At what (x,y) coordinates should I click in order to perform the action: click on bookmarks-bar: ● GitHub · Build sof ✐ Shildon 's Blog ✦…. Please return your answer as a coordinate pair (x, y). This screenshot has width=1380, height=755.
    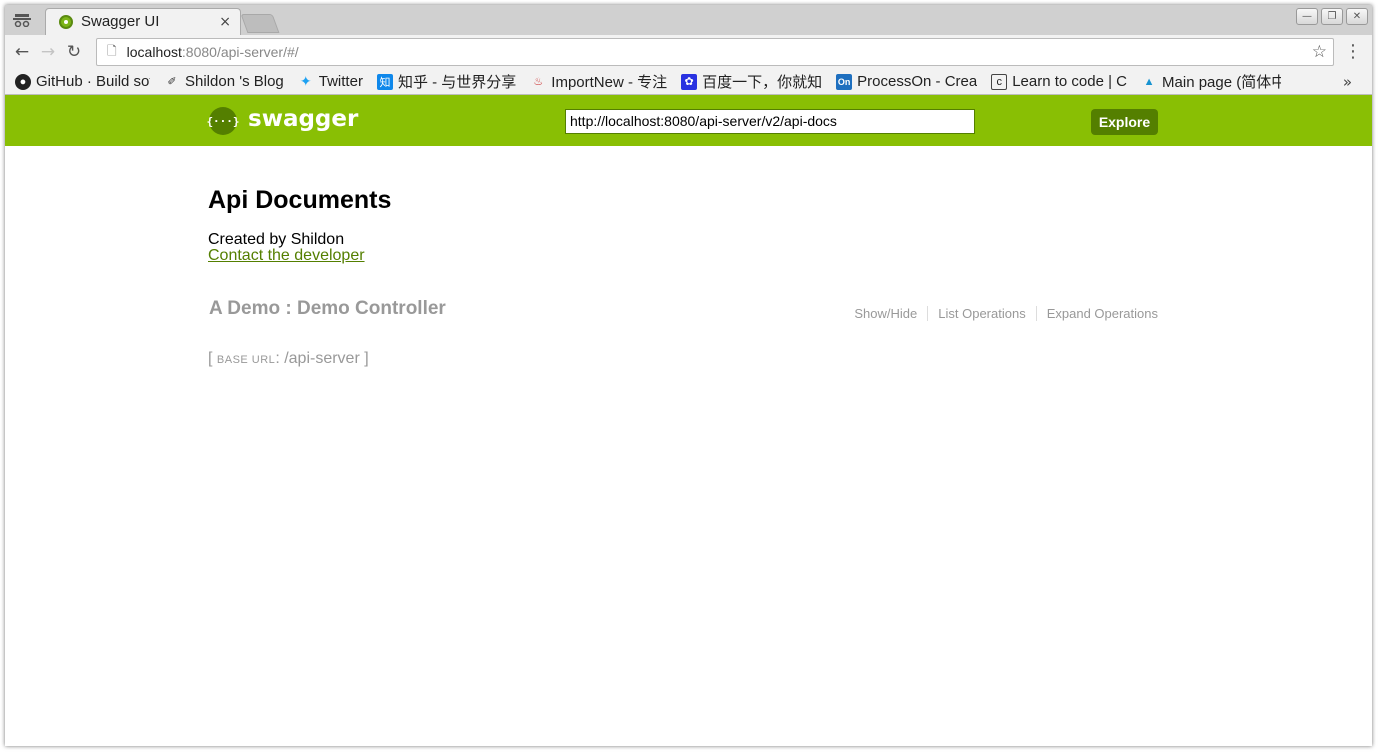
    Looking at the image, I should click on (688, 82).